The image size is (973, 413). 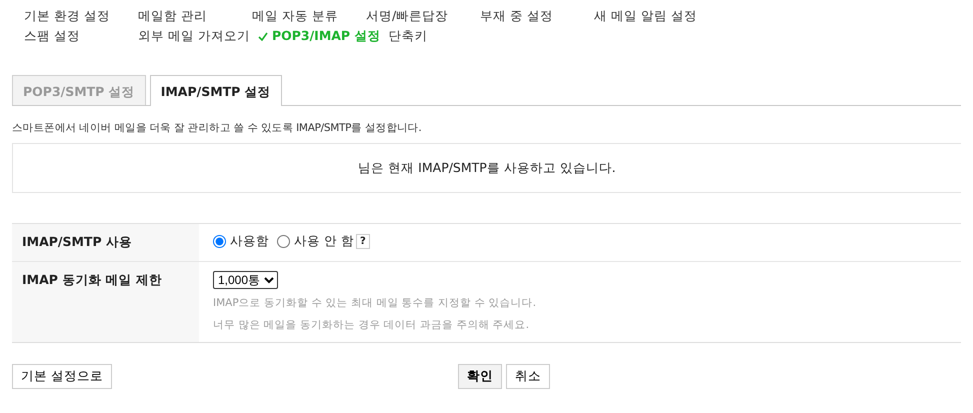 I want to click on settings-menu-link: 단축키, so click(x=445, y=36).